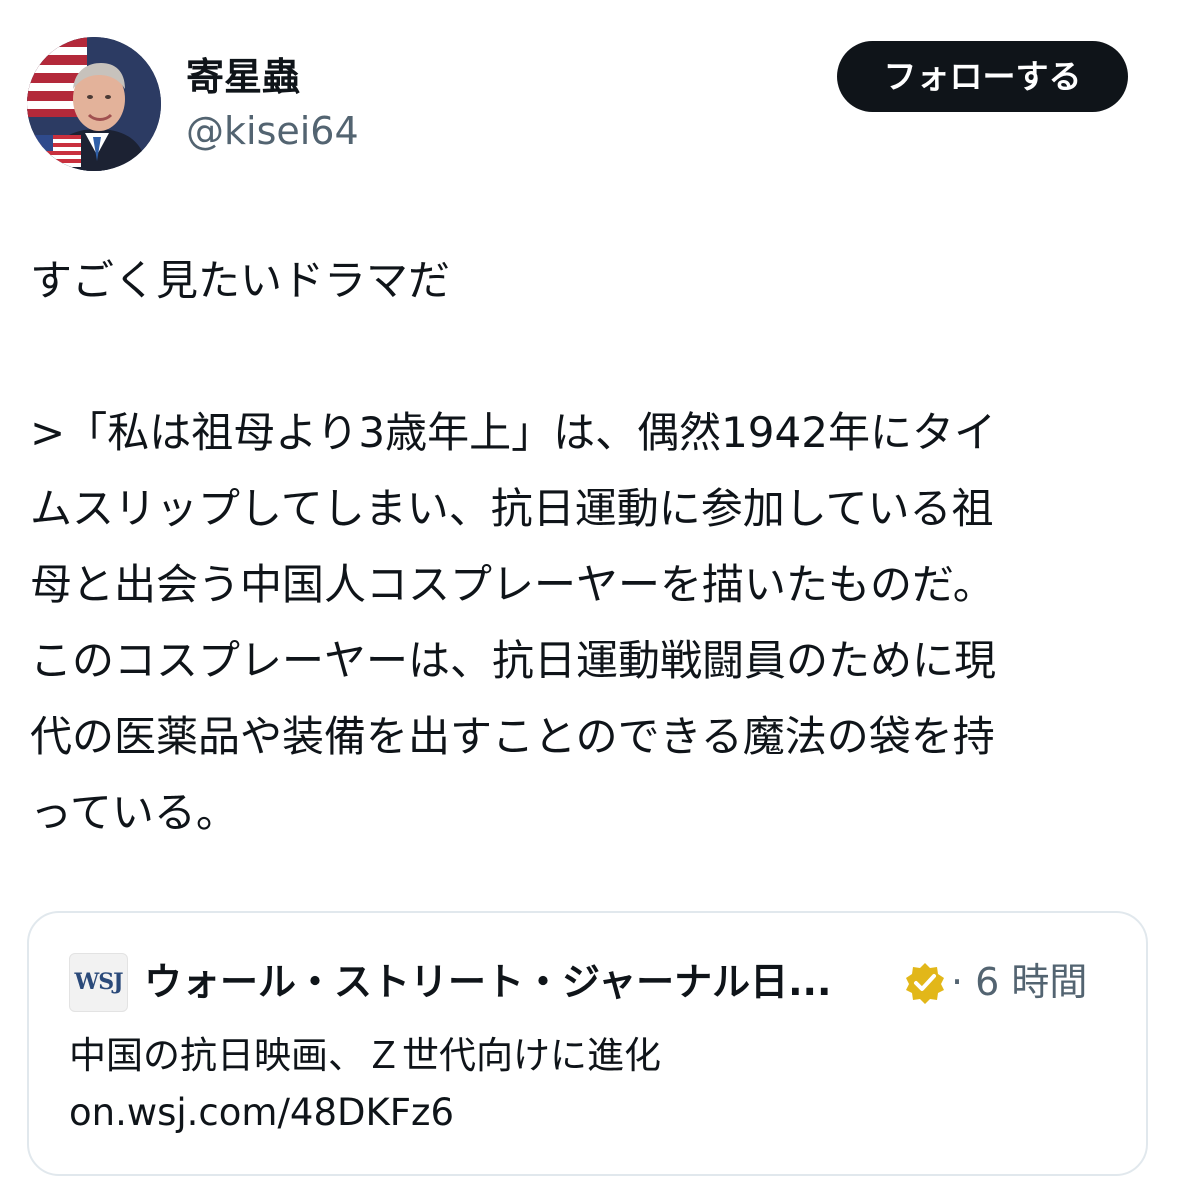  Describe the element at coordinates (513, 432) in the screenshot. I see `tweet-line: >「私は祖母より3歳年上」は、偶然1942年にタイ` at that location.